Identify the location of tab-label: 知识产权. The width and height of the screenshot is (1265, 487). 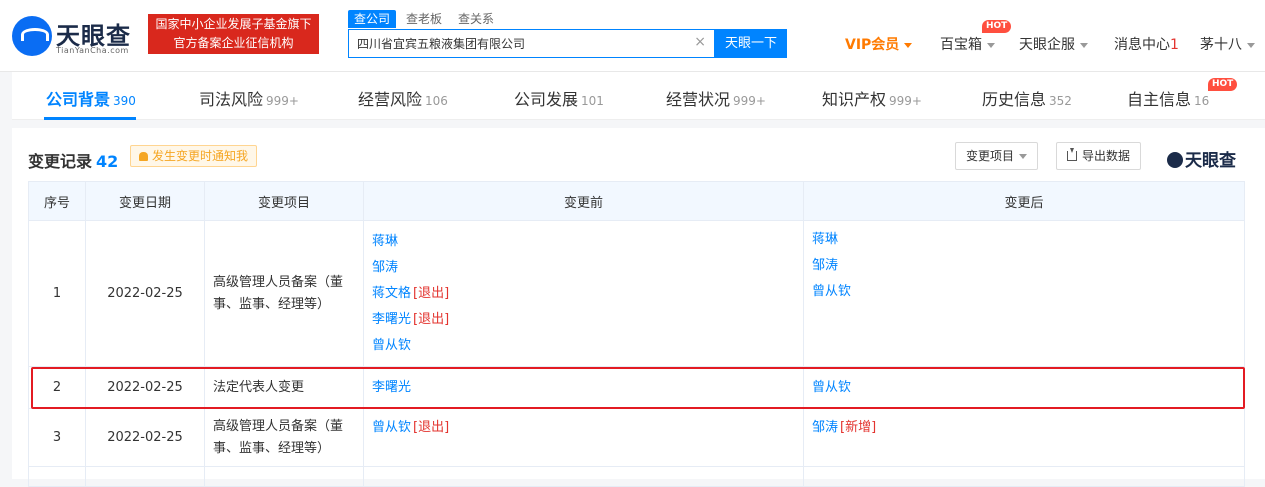
(854, 99).